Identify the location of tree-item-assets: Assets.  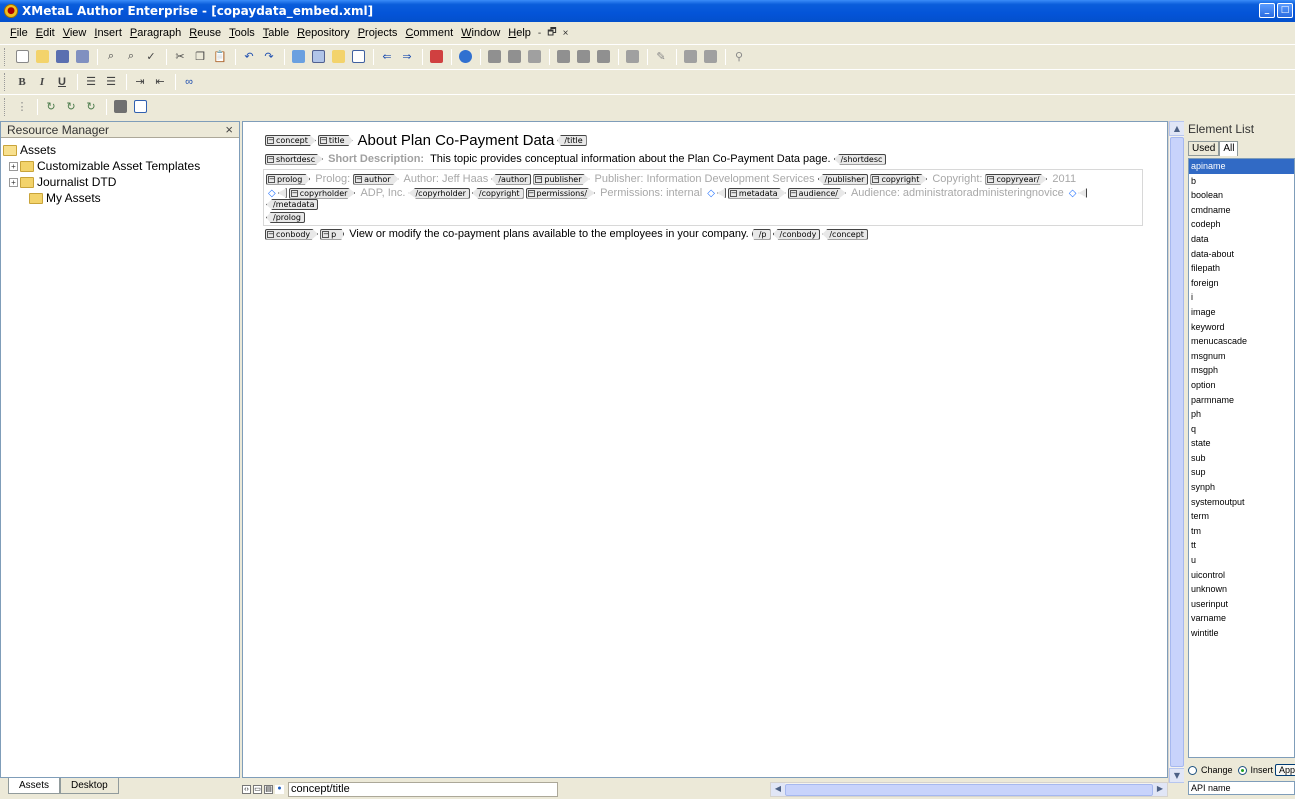
(121, 150).